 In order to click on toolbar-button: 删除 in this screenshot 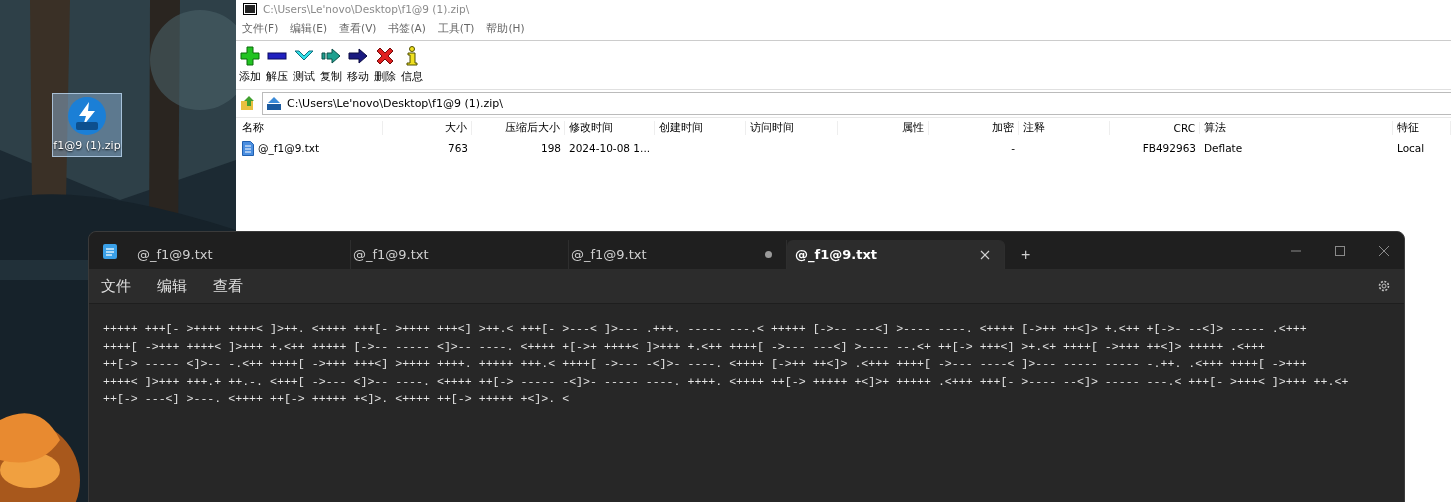, I will do `click(385, 65)`.